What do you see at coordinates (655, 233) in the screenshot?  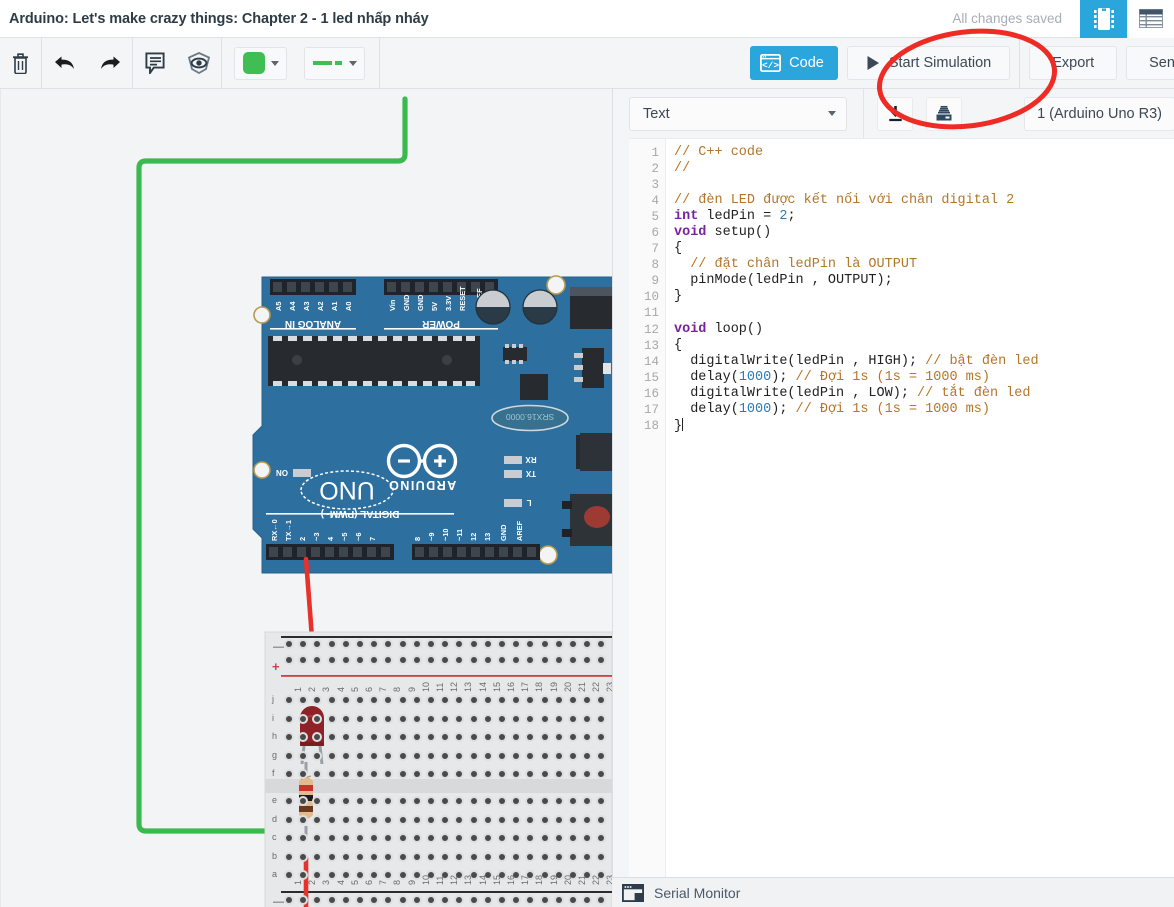 I see `line-number: 6` at bounding box center [655, 233].